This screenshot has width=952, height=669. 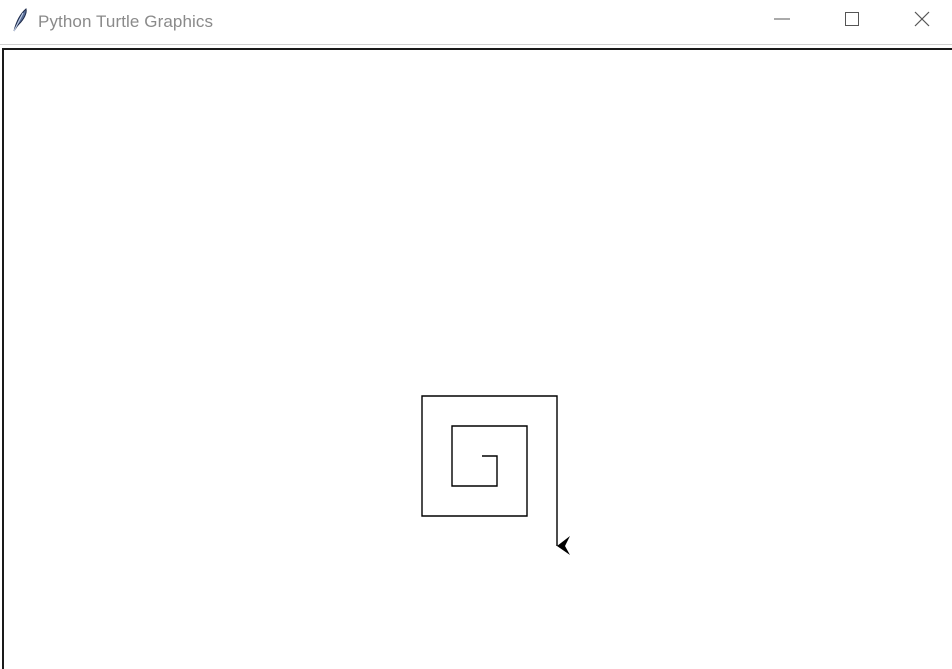 I want to click on close-button, so click(x=922, y=21).